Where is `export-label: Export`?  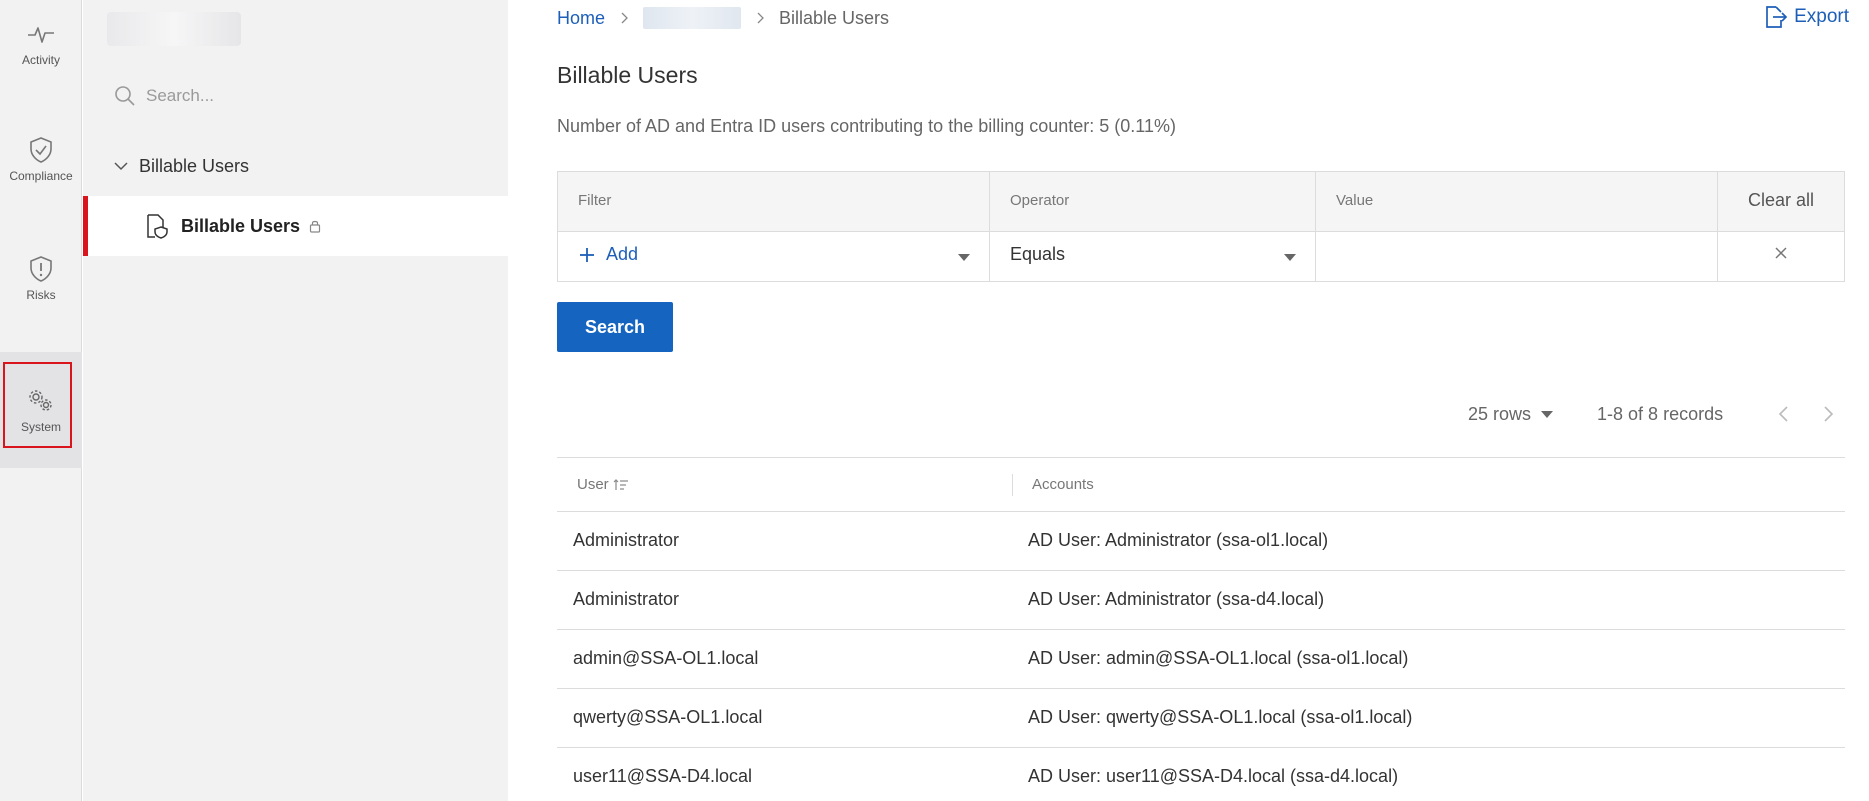
export-label: Export is located at coordinates (1821, 16).